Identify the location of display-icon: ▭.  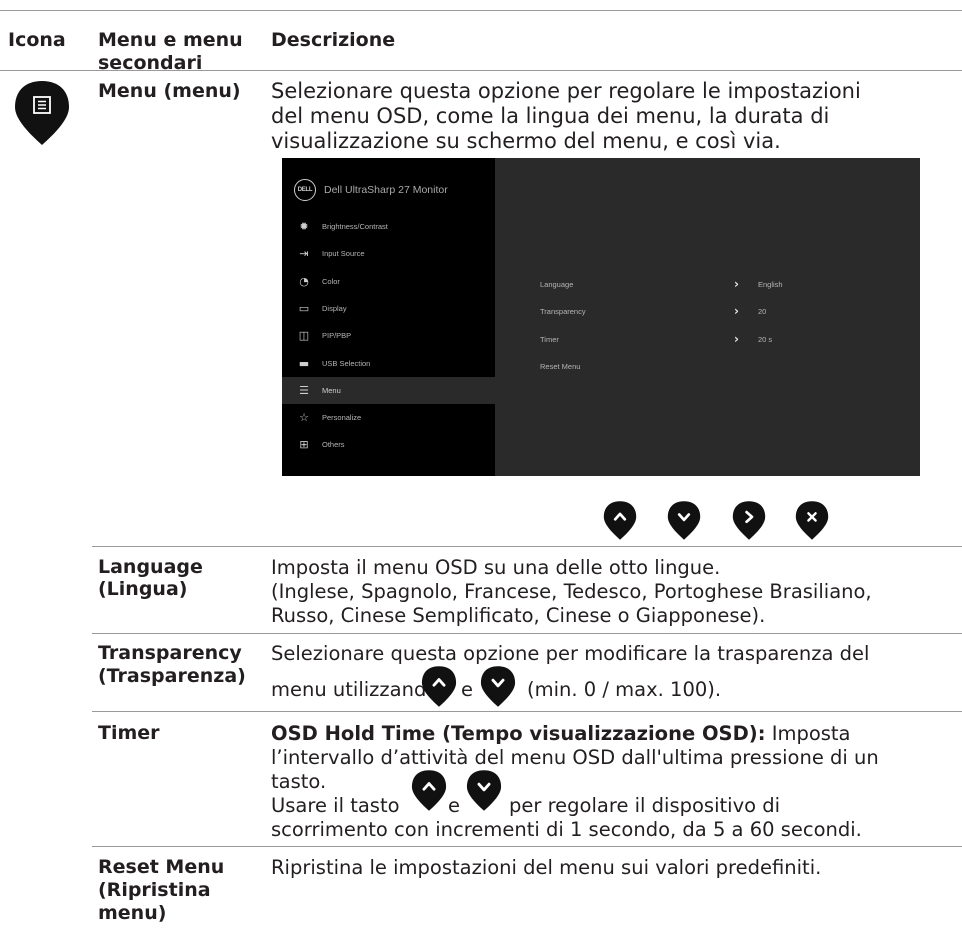
(304, 308).